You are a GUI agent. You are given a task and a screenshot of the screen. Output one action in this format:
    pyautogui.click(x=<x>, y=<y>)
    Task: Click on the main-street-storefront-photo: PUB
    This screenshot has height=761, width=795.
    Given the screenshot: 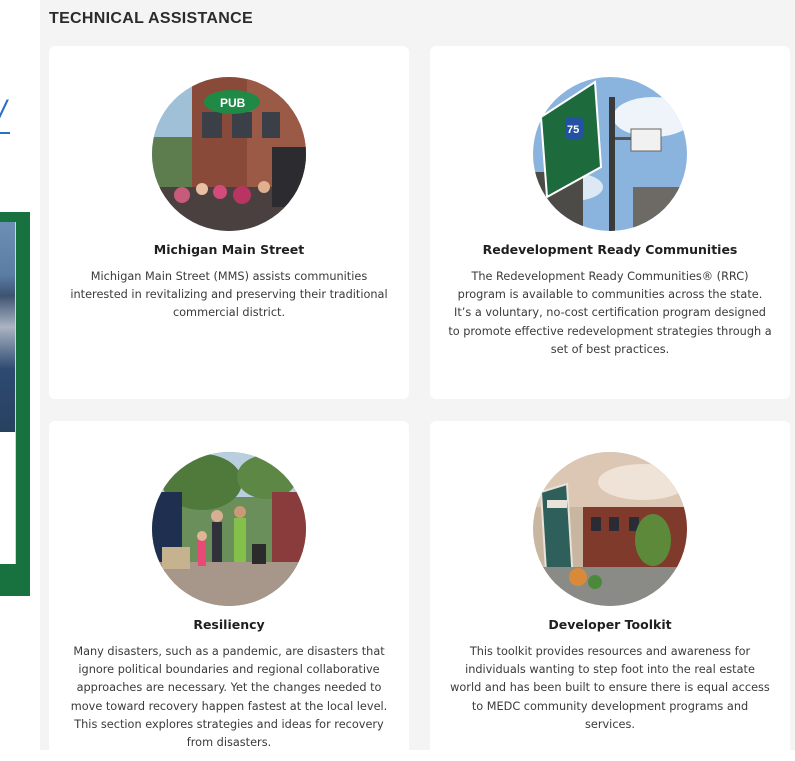 What is the action you would take?
    pyautogui.click(x=229, y=154)
    